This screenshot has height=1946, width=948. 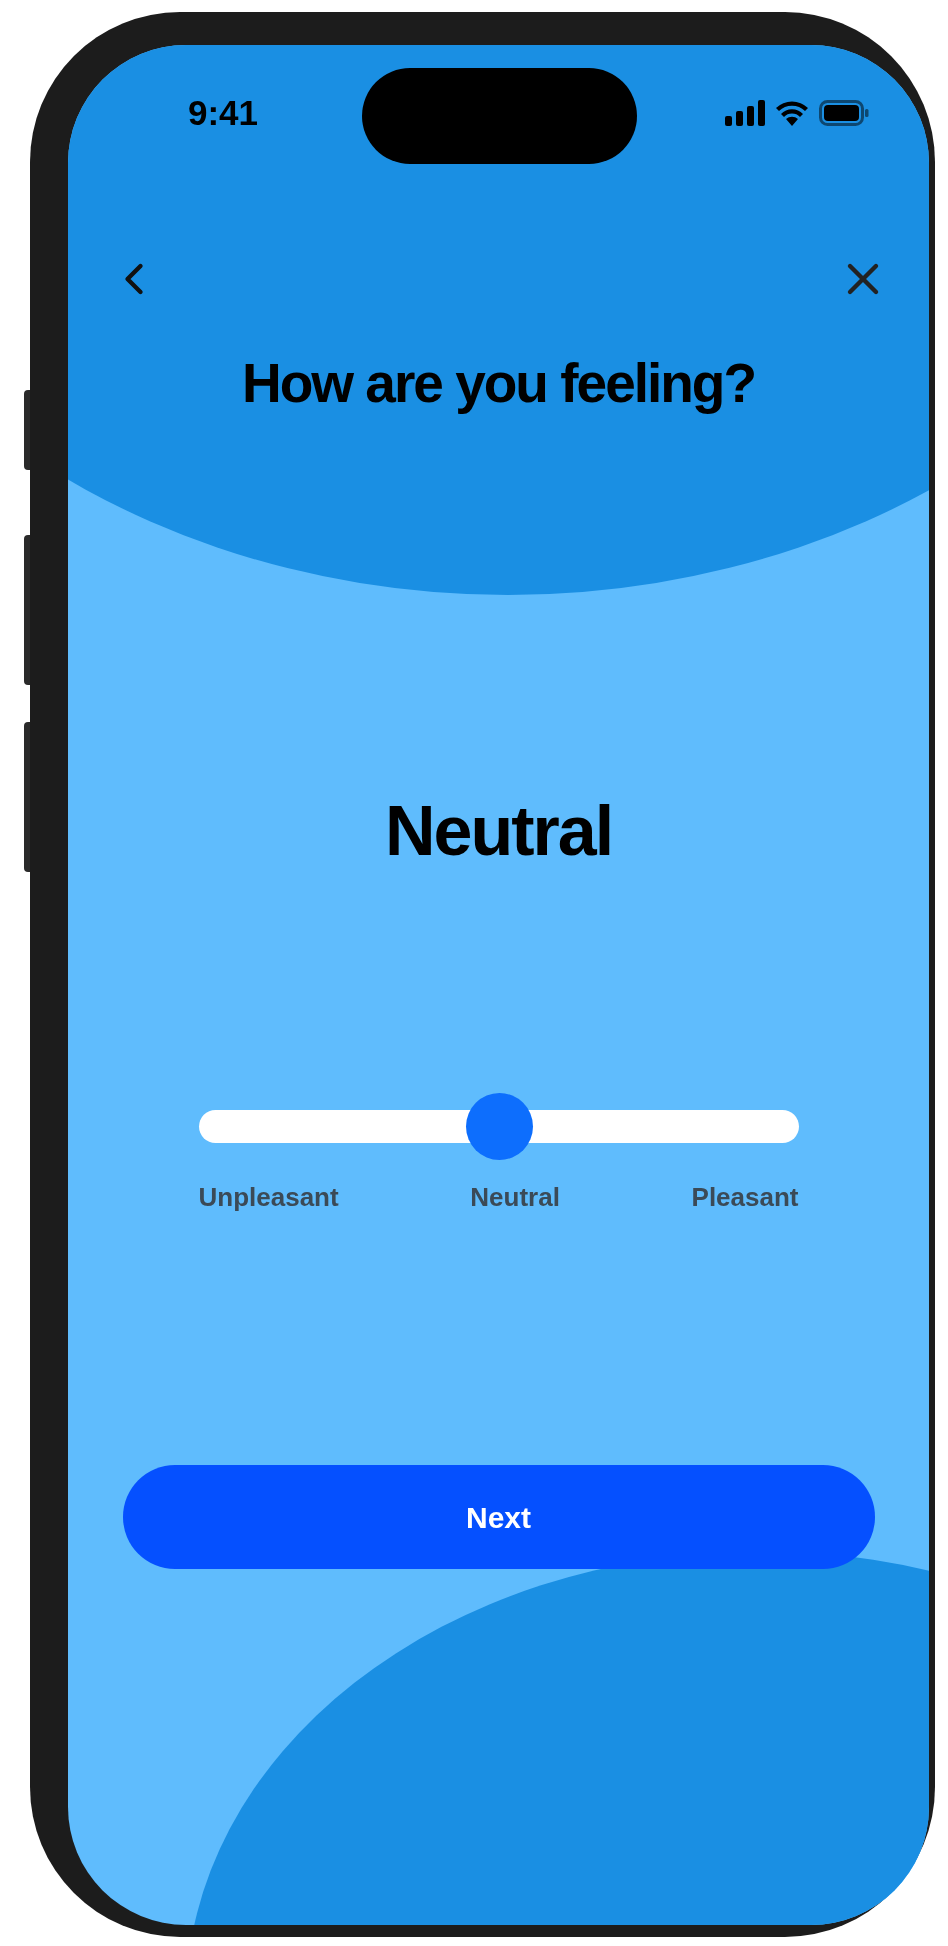 I want to click on slider-label: Unpleasant, so click(x=268, y=1198).